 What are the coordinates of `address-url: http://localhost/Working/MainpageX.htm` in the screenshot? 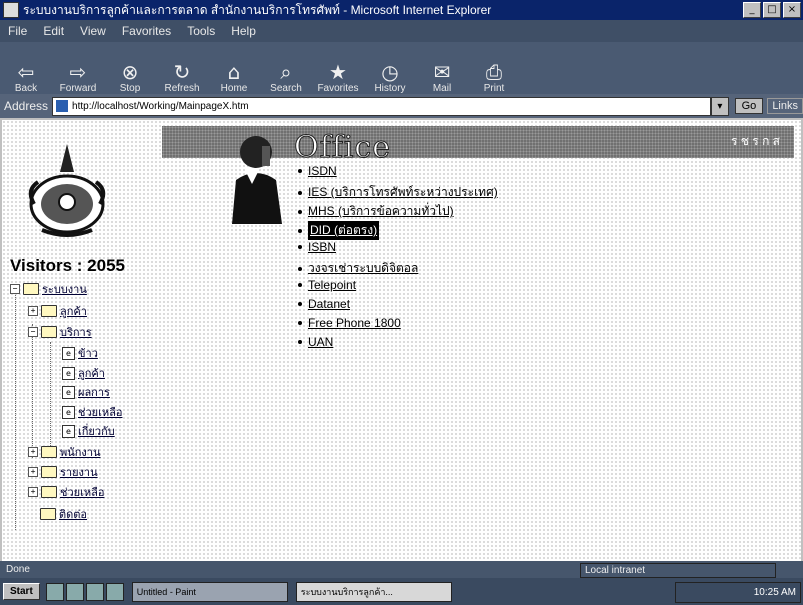 It's located at (160, 106).